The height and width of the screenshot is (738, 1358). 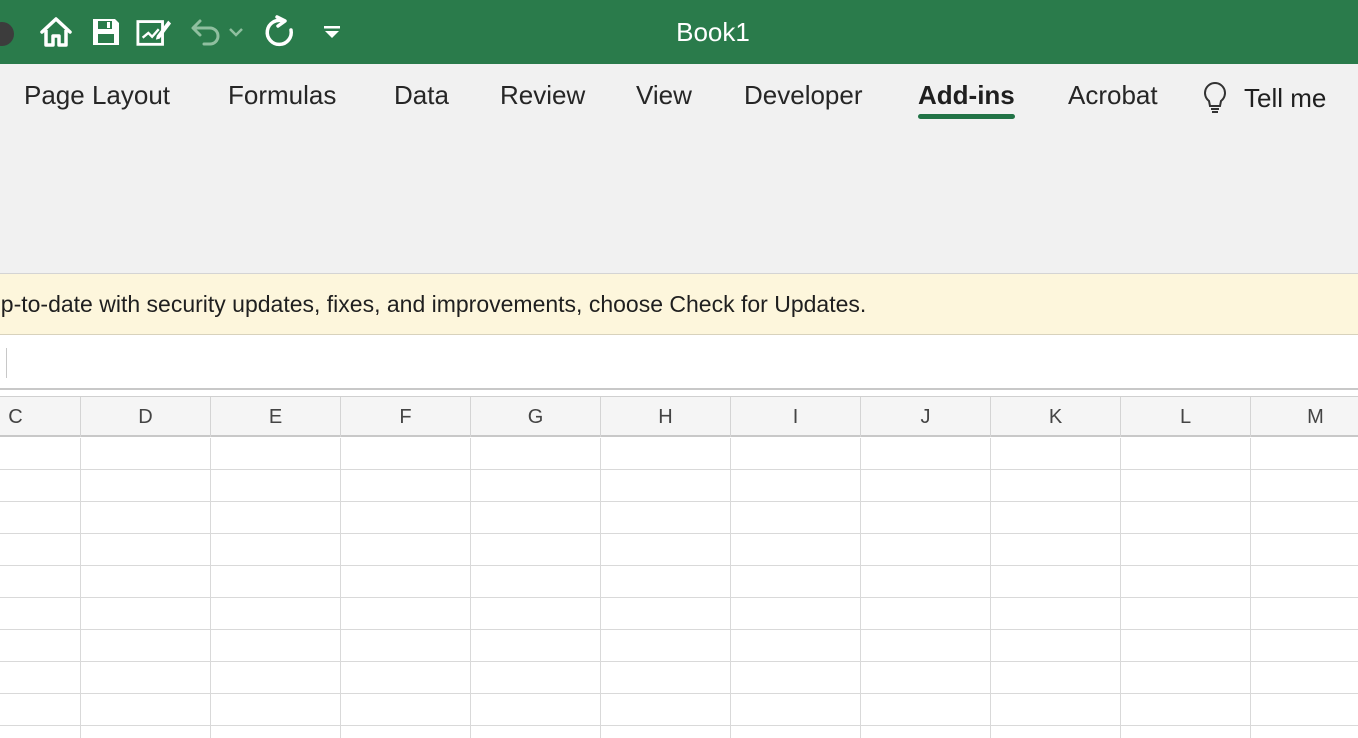 I want to click on column-header-k: K, so click(x=1056, y=417).